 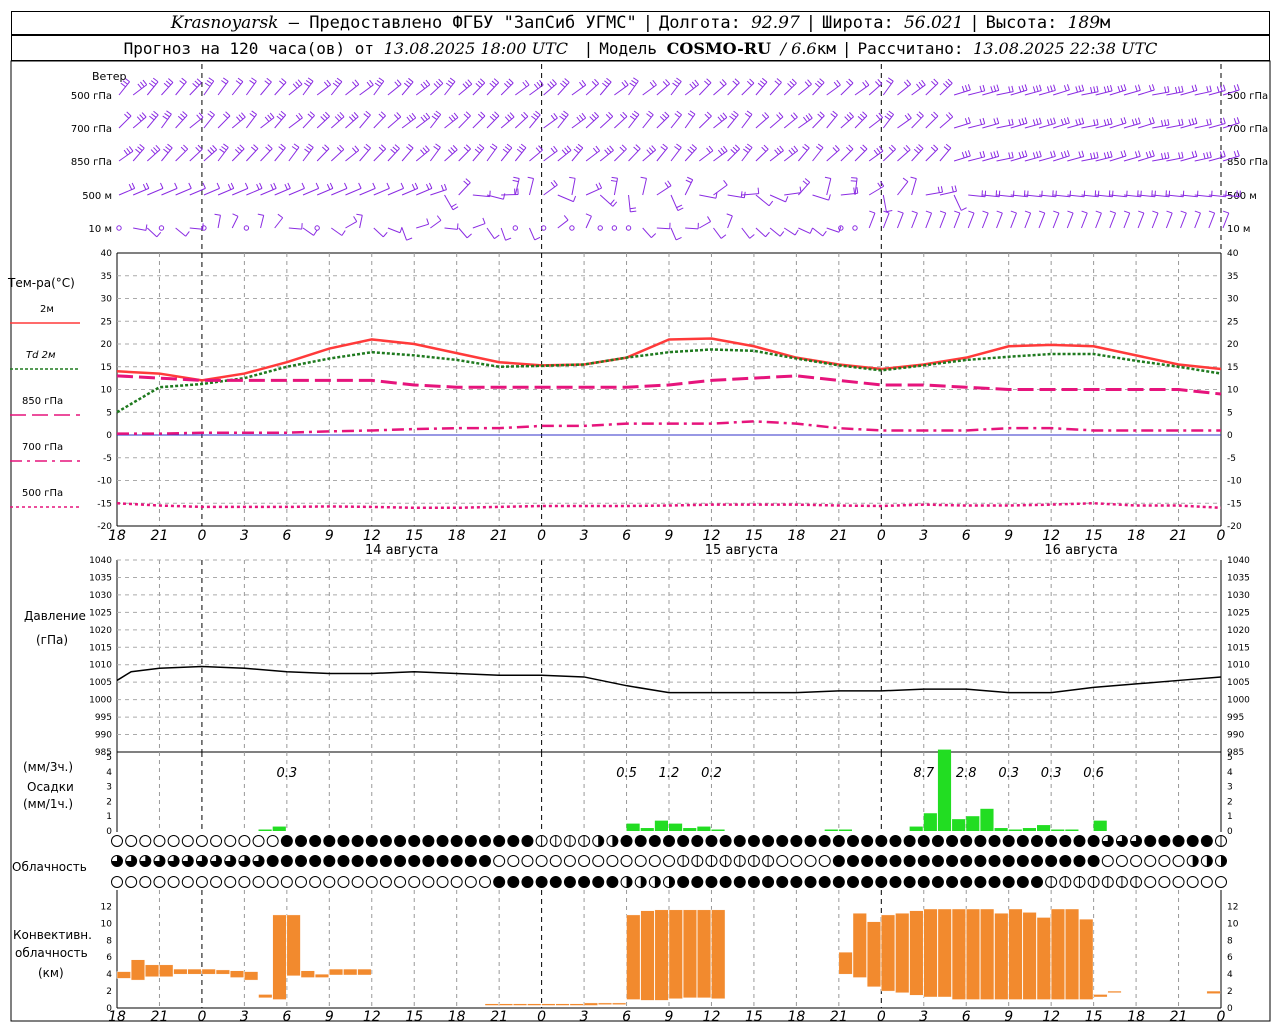 I want to click on conv-tick-right: 2, so click(x=1230, y=992).